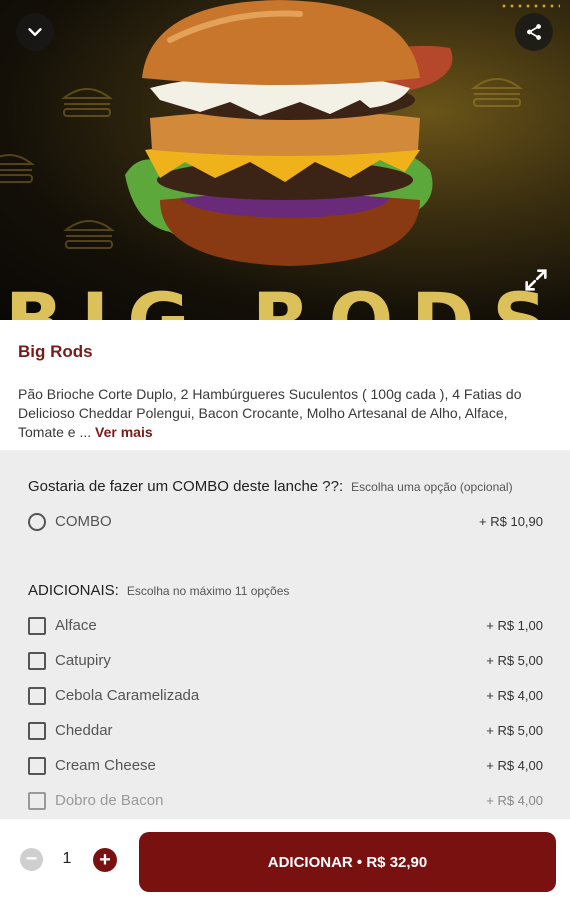 The image size is (570, 900). Describe the element at coordinates (105, 860) in the screenshot. I see `increase-quantity-button: +` at that location.